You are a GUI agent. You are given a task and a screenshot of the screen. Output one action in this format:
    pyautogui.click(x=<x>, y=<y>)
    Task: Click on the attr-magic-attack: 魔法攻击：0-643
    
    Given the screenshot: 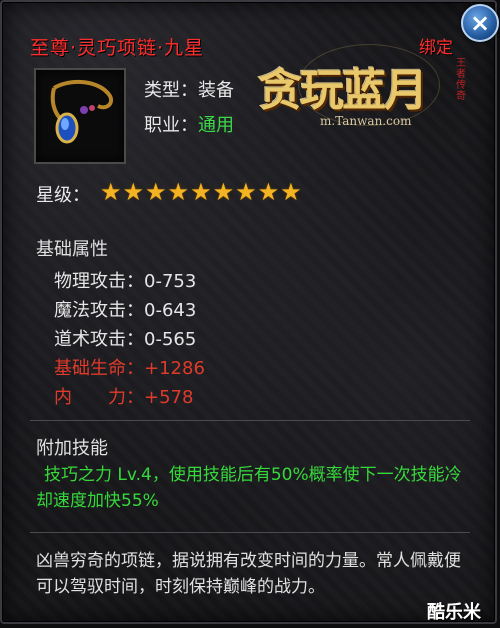 What is the action you would take?
    pyautogui.click(x=125, y=310)
    